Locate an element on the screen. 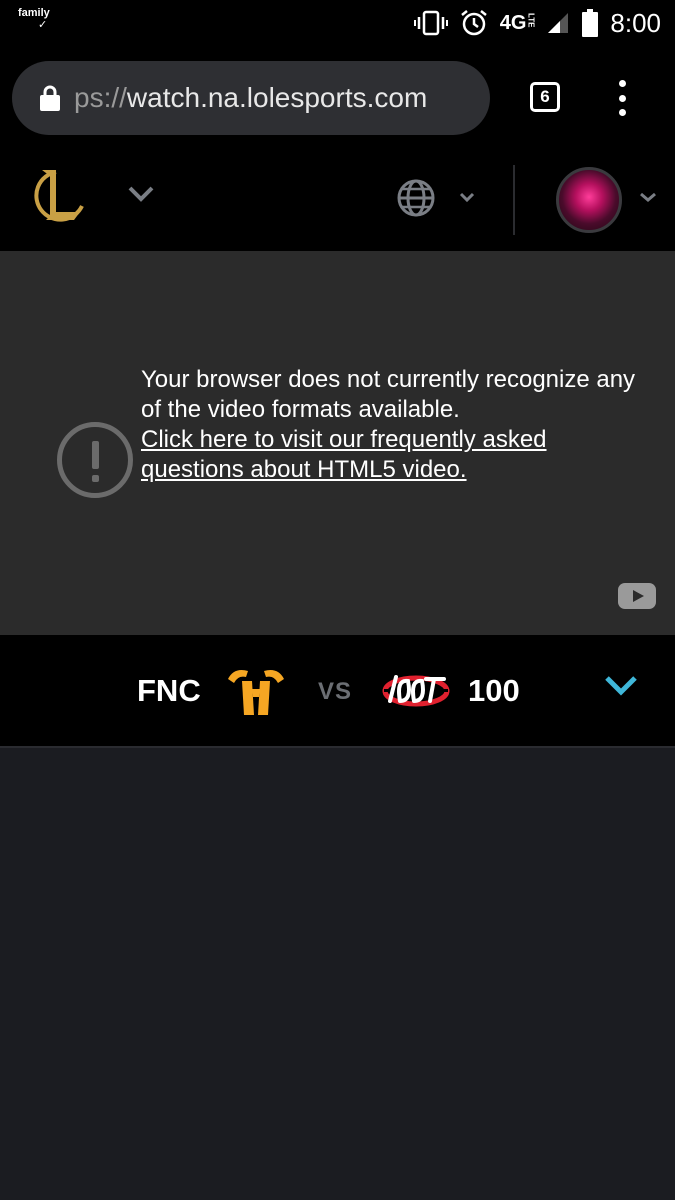 Image resolution: width=675 pixels, height=1200 pixels. network-icon: 4G LTE is located at coordinates (517, 23).